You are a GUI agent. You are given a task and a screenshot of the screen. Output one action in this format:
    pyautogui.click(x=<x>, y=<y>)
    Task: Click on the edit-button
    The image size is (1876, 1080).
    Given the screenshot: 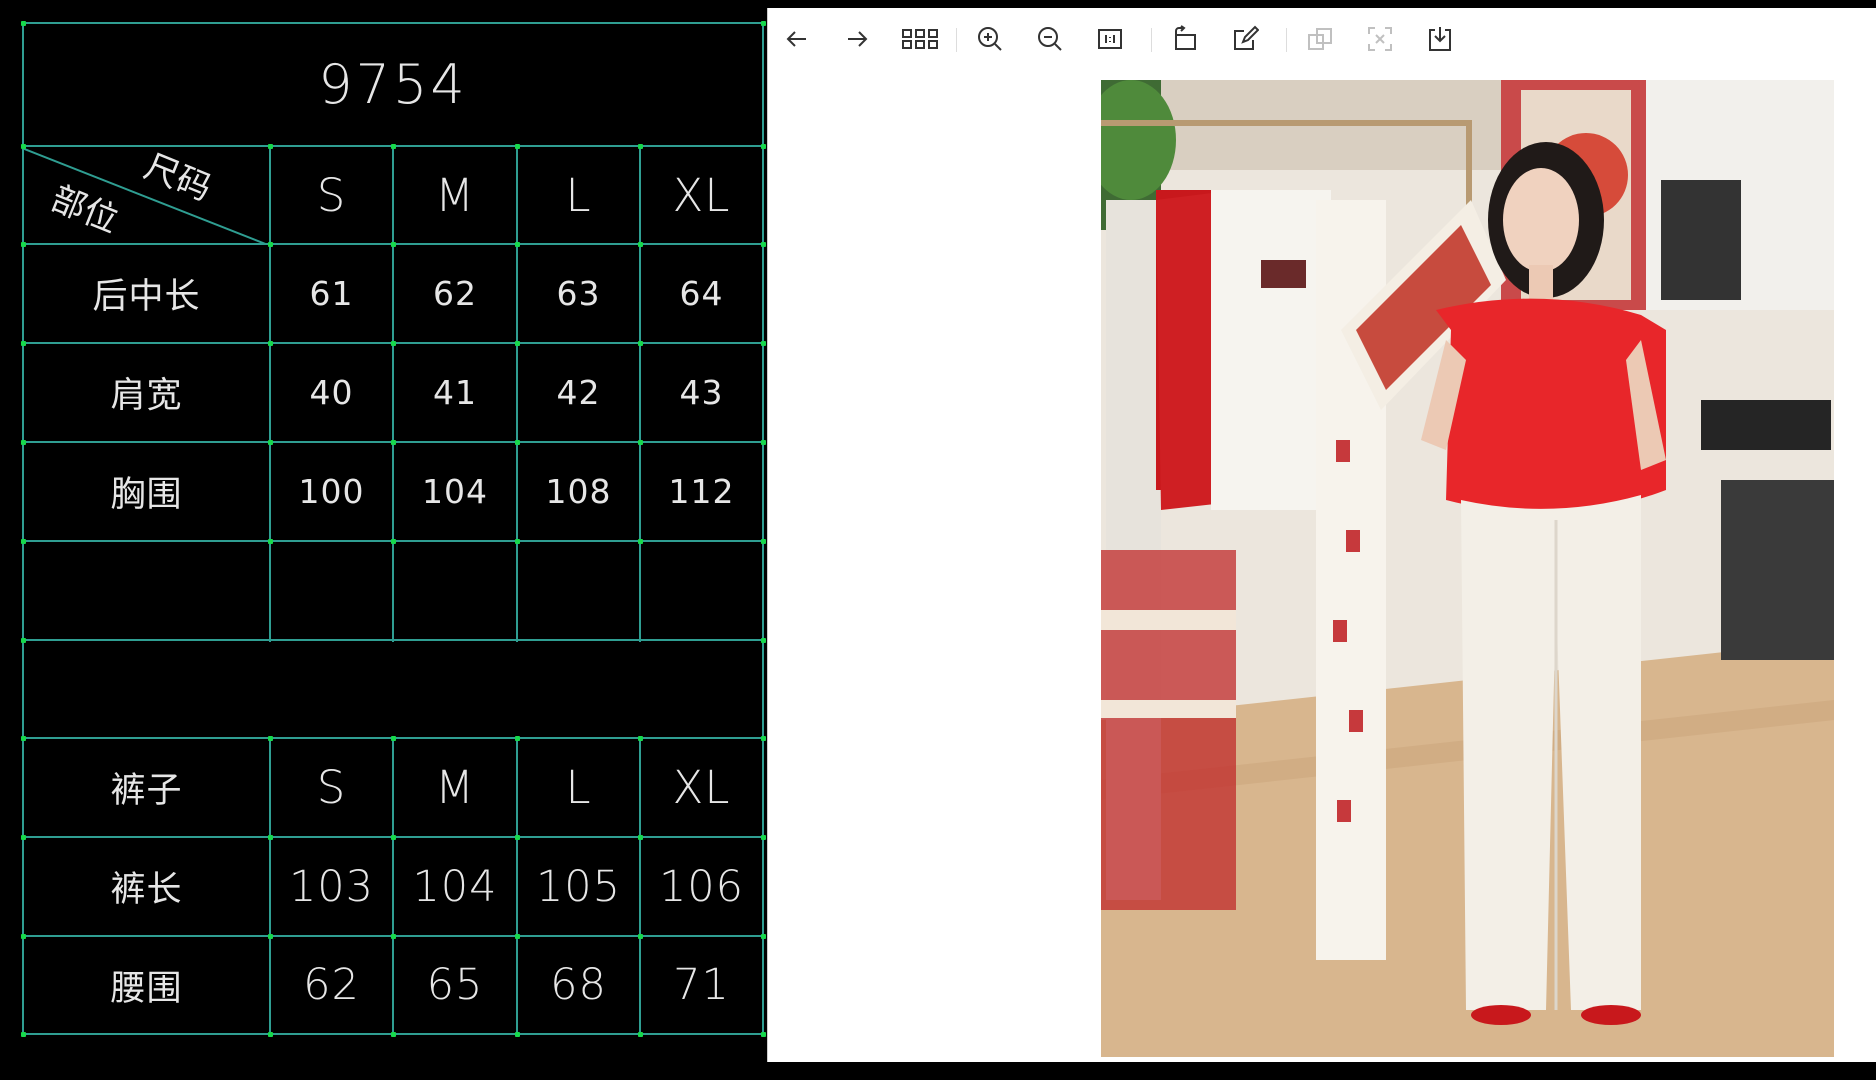 What is the action you would take?
    pyautogui.click(x=1245, y=39)
    